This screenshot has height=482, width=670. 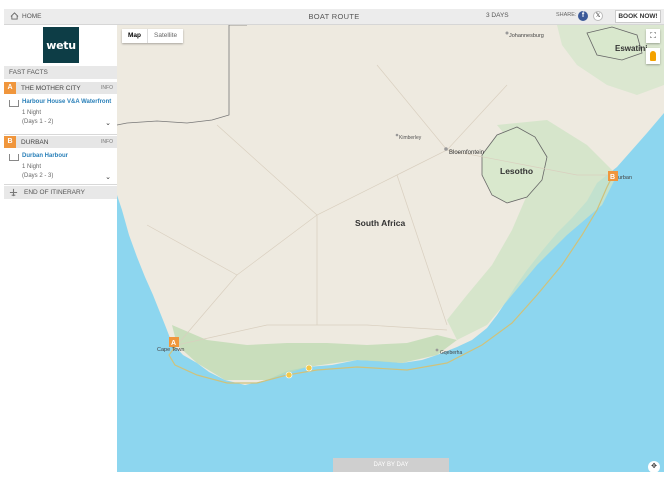 What do you see at coordinates (32, 167) in the screenshot?
I see `stop-b-nights: 1 Night` at bounding box center [32, 167].